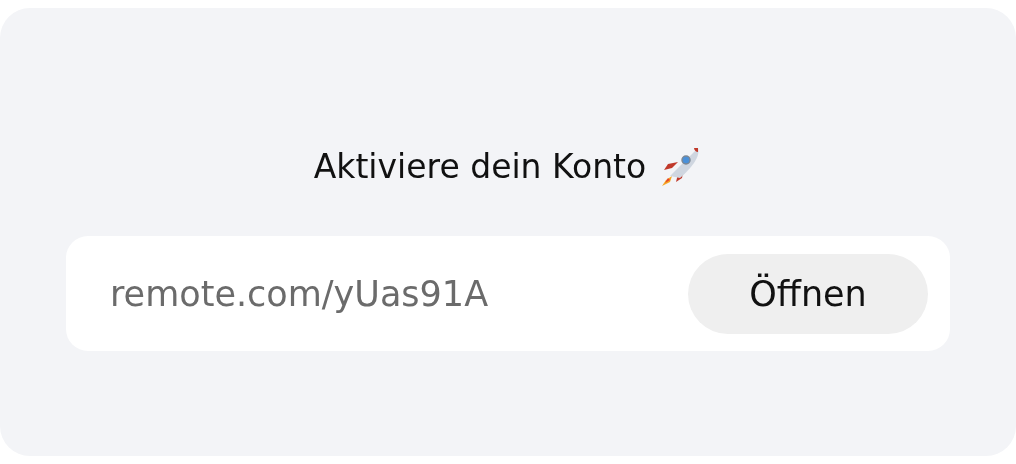  I want to click on open-button: Öffnen, so click(808, 293).